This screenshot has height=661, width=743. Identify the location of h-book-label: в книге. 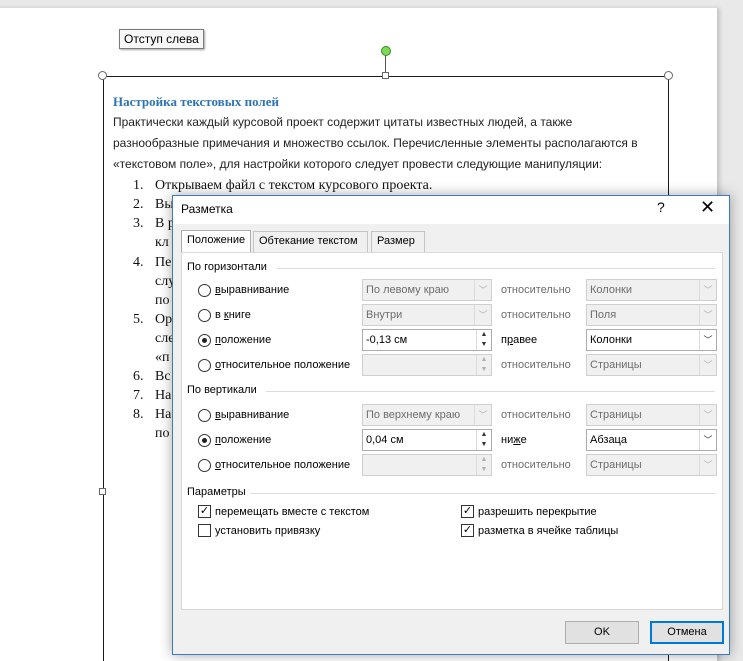
(233, 315).